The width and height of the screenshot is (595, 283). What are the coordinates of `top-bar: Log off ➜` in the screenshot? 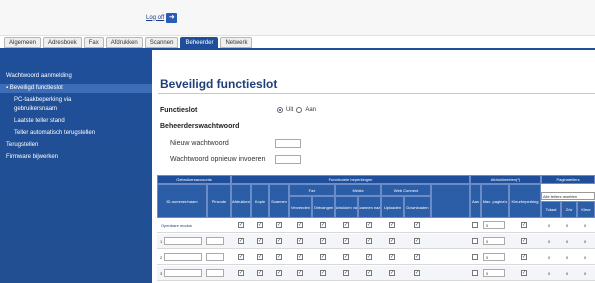 It's located at (297, 18).